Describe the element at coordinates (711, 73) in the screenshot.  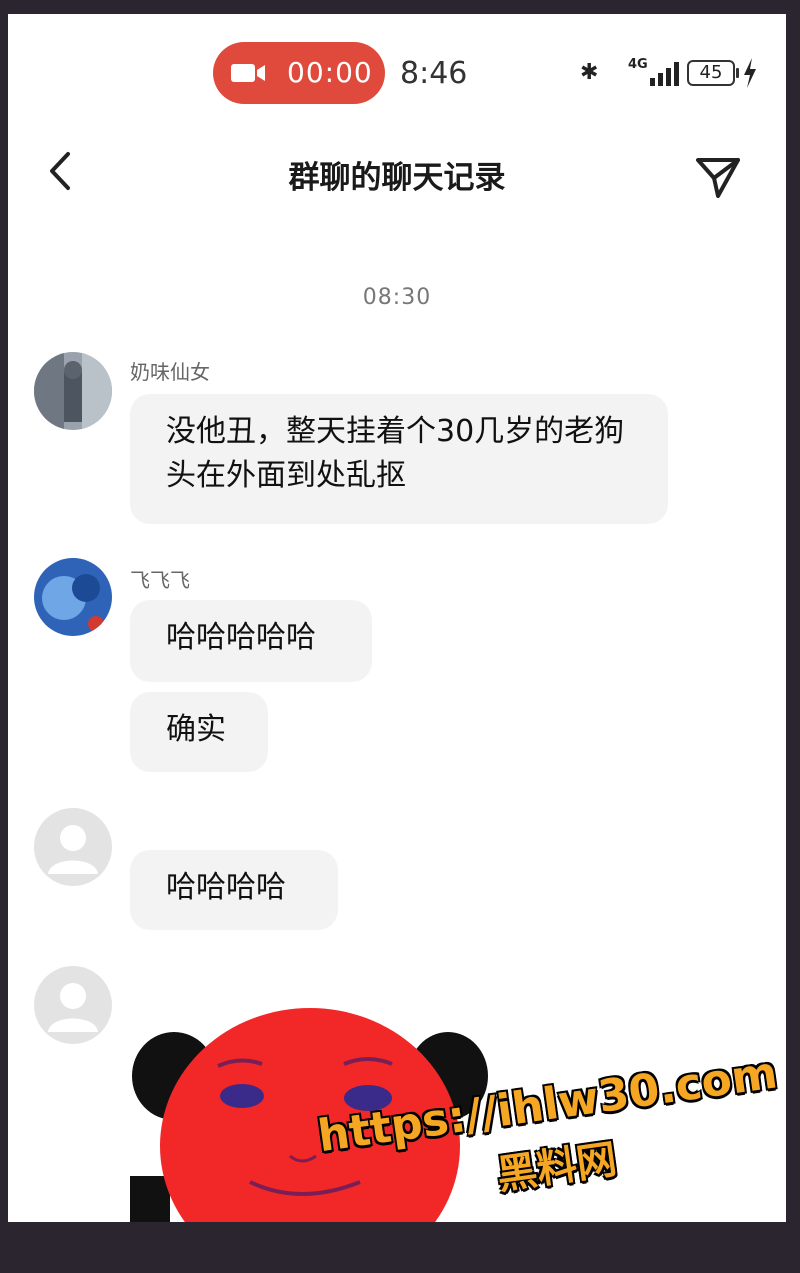
I see `battery-level: 45` at that location.